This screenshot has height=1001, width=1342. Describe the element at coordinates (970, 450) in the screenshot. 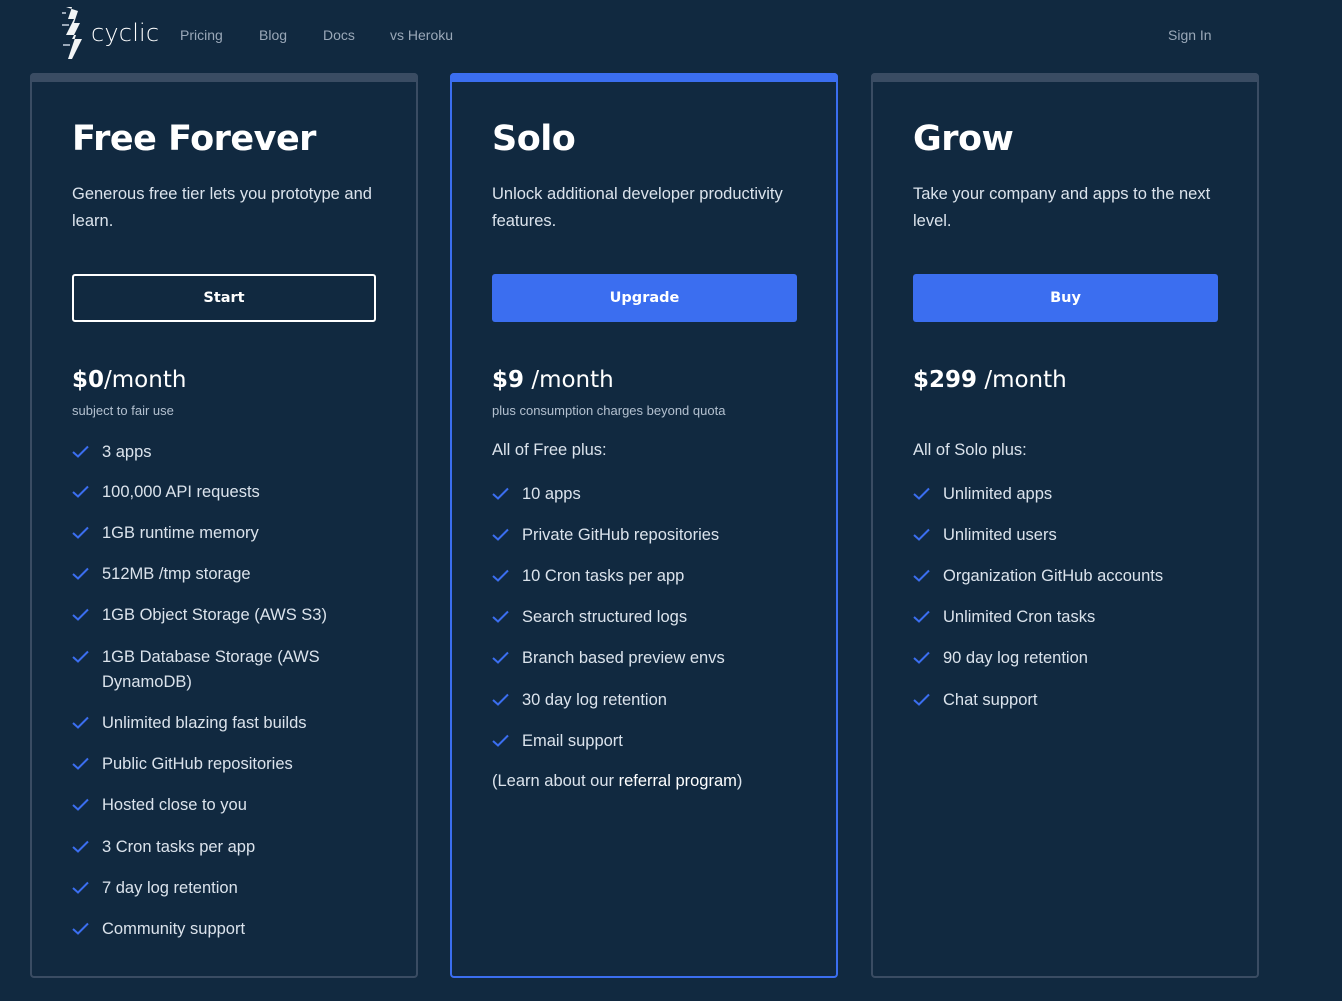

I see `plan-intro: All of Solo plus:` at that location.